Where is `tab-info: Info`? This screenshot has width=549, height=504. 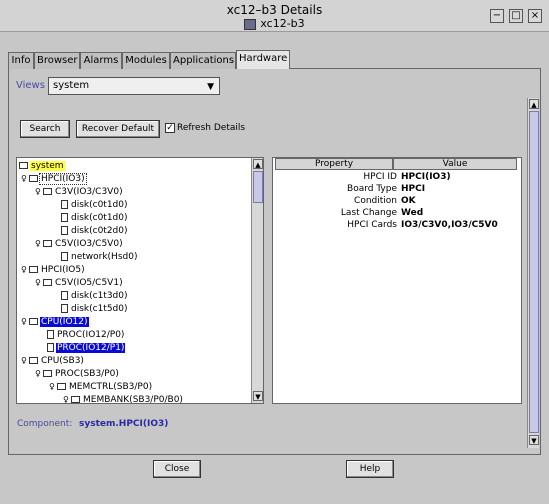
tab-info: Info is located at coordinates (21, 60).